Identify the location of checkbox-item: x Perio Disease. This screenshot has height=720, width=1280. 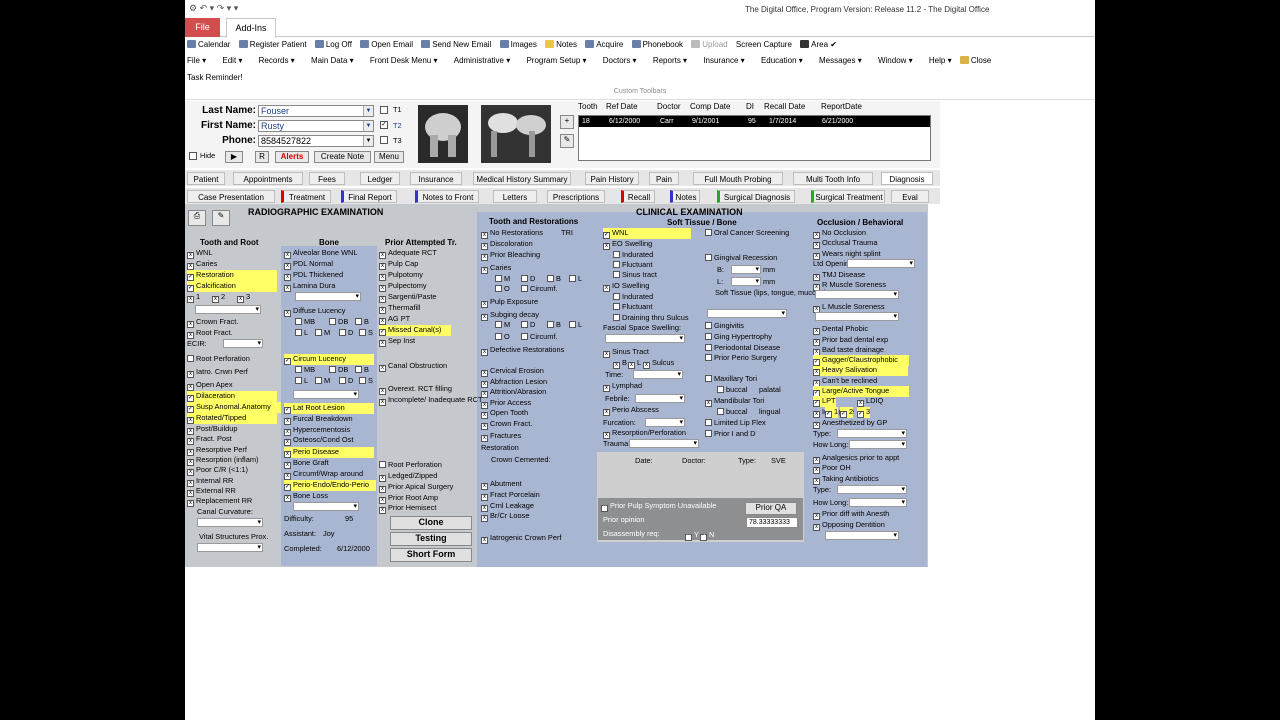
(329, 452).